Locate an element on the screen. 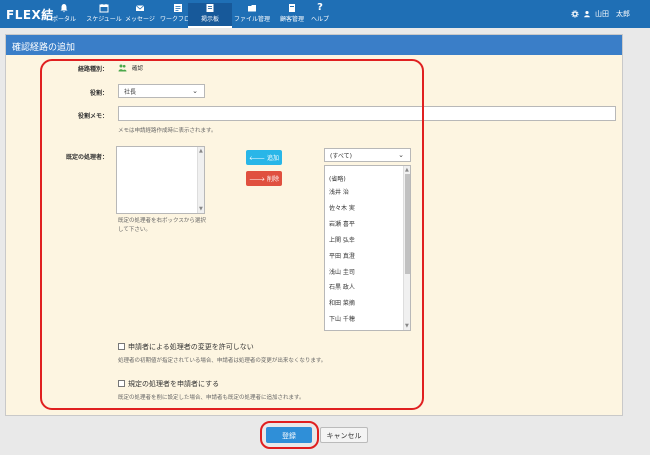  bell-icon is located at coordinates (64, 8).